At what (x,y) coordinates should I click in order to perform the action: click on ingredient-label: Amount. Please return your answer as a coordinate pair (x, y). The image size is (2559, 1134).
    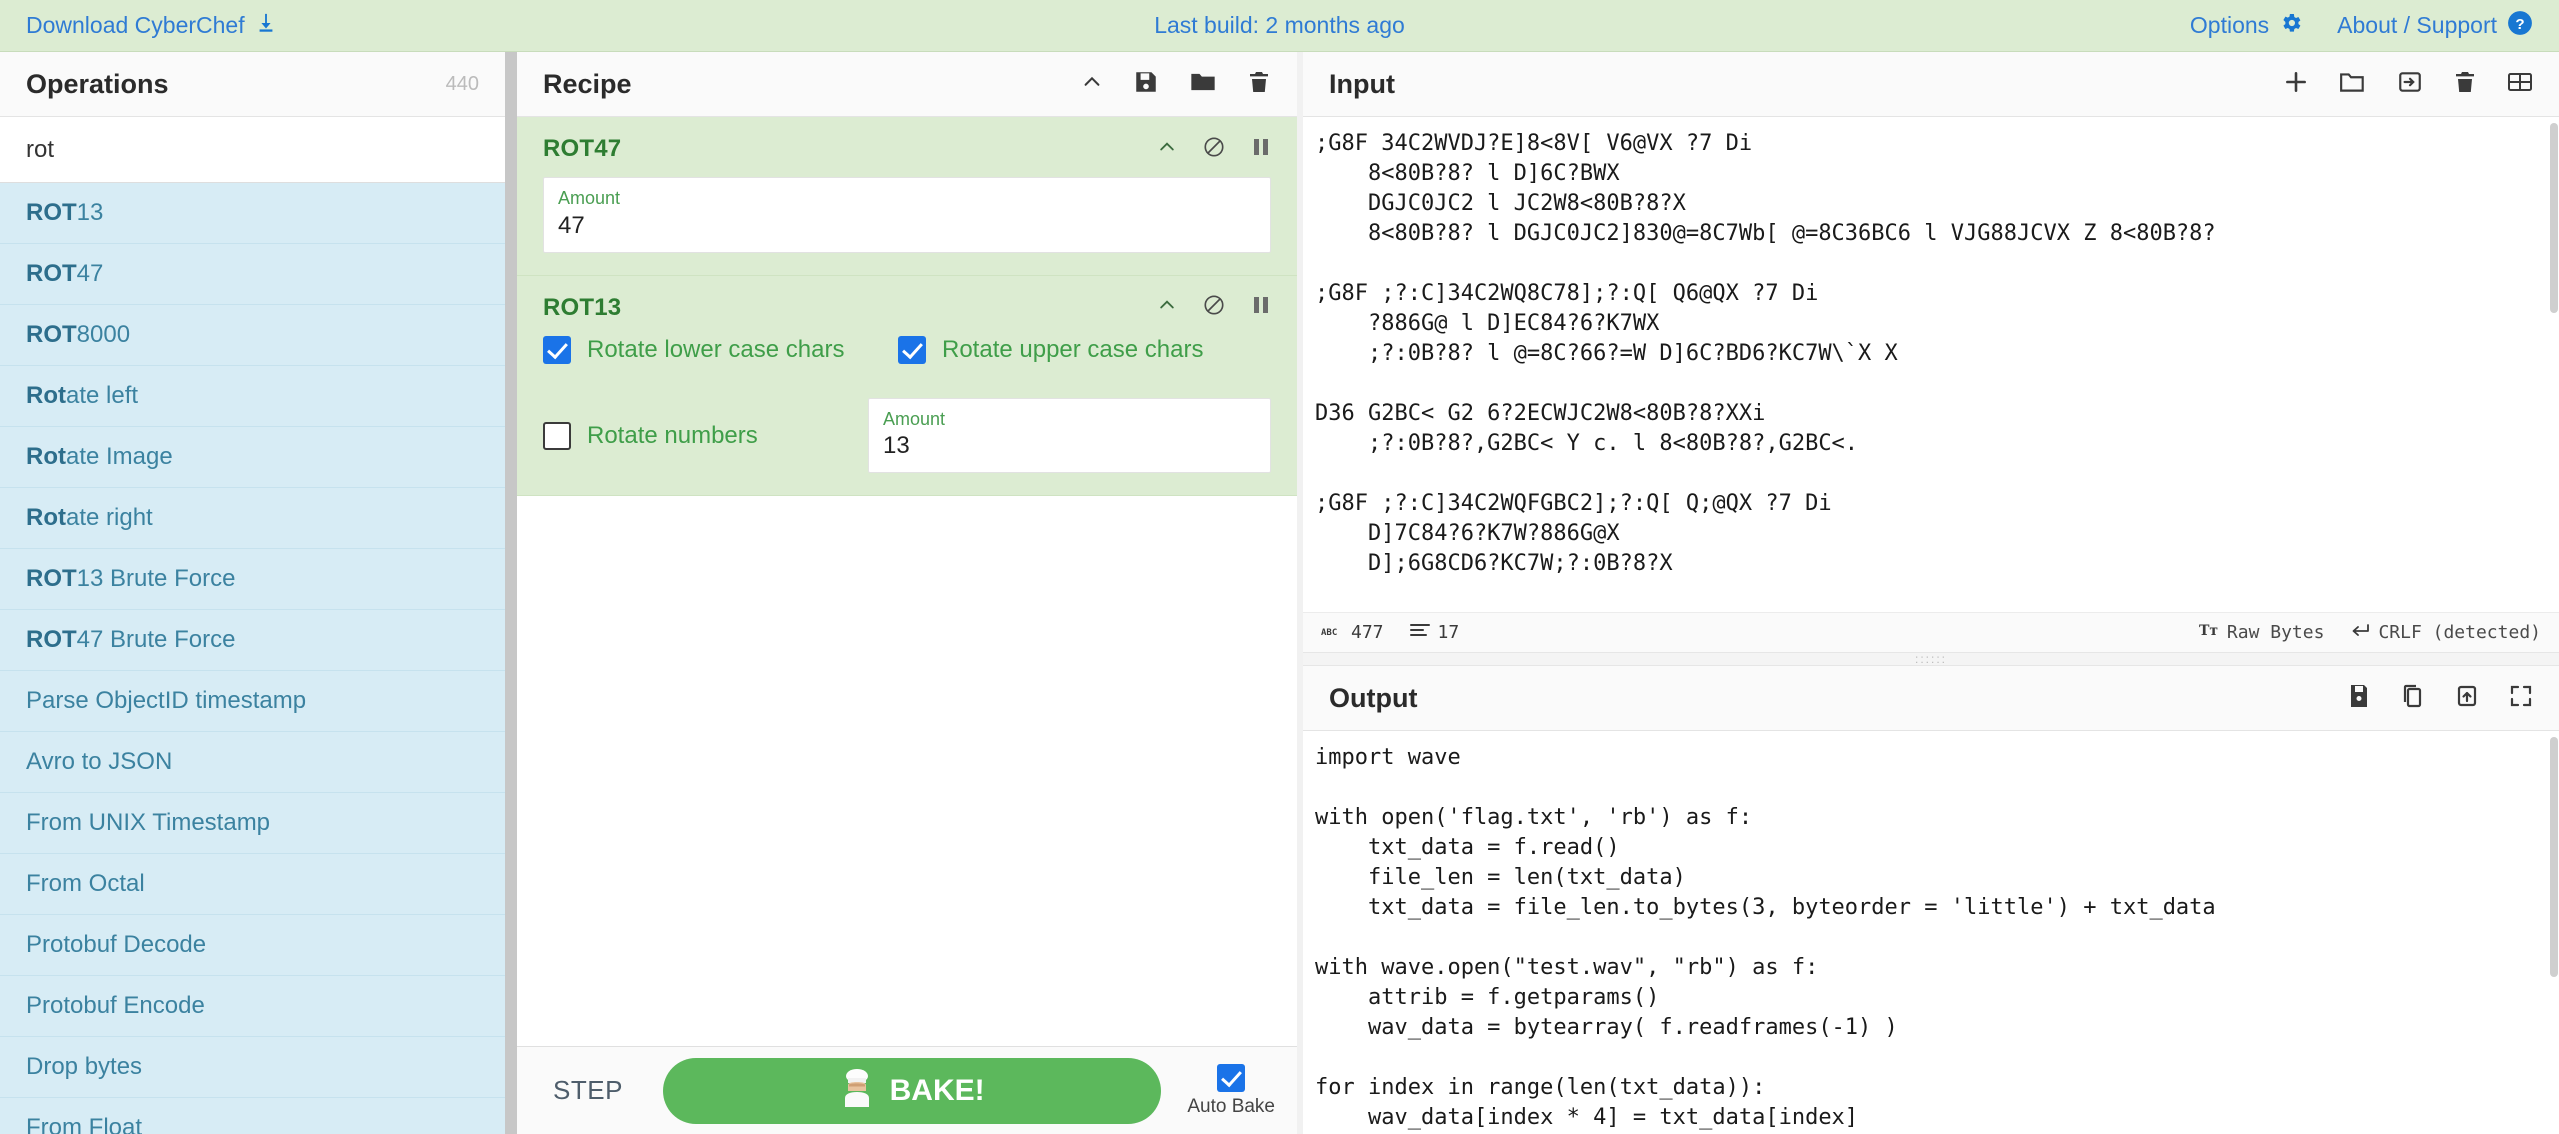
    Looking at the image, I should click on (589, 198).